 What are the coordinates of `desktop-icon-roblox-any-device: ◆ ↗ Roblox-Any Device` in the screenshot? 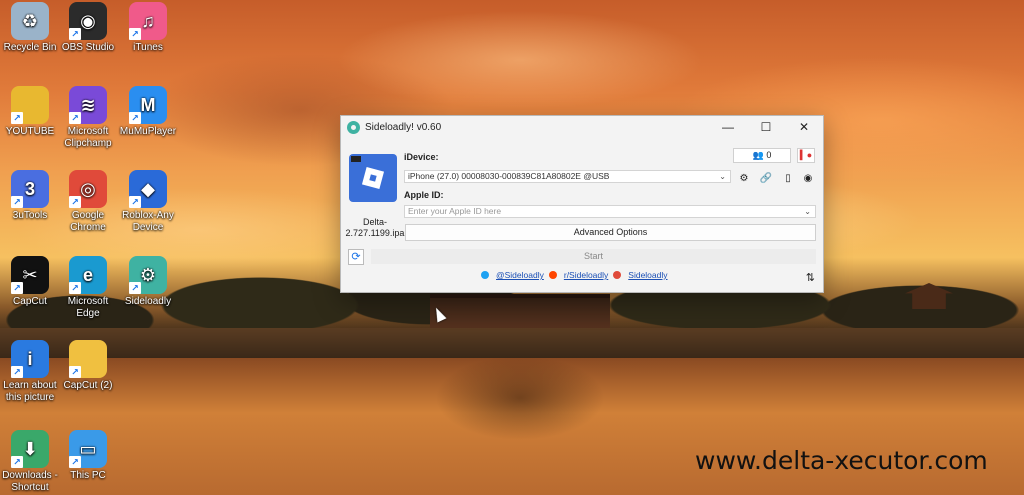 It's located at (148, 202).